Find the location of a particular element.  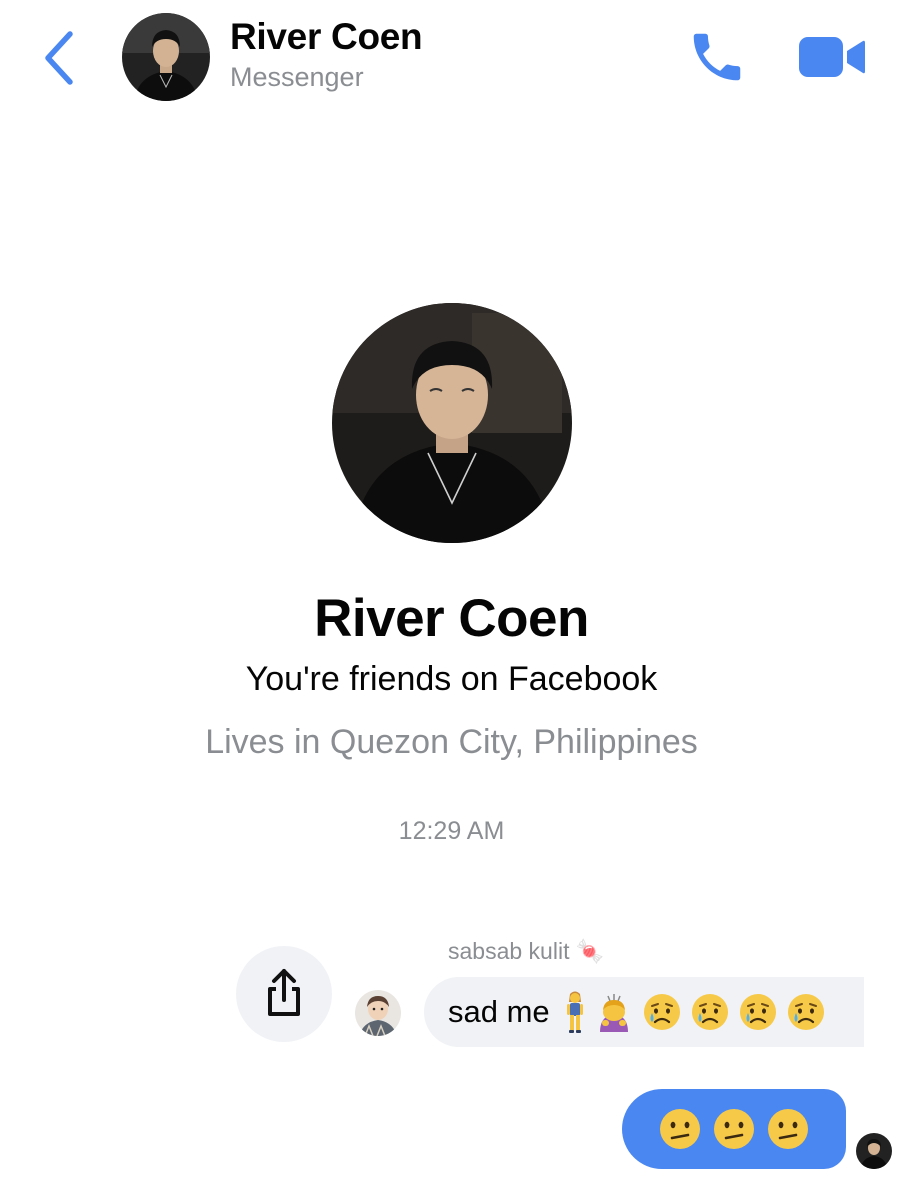

profile-photo is located at coordinates (452, 423).